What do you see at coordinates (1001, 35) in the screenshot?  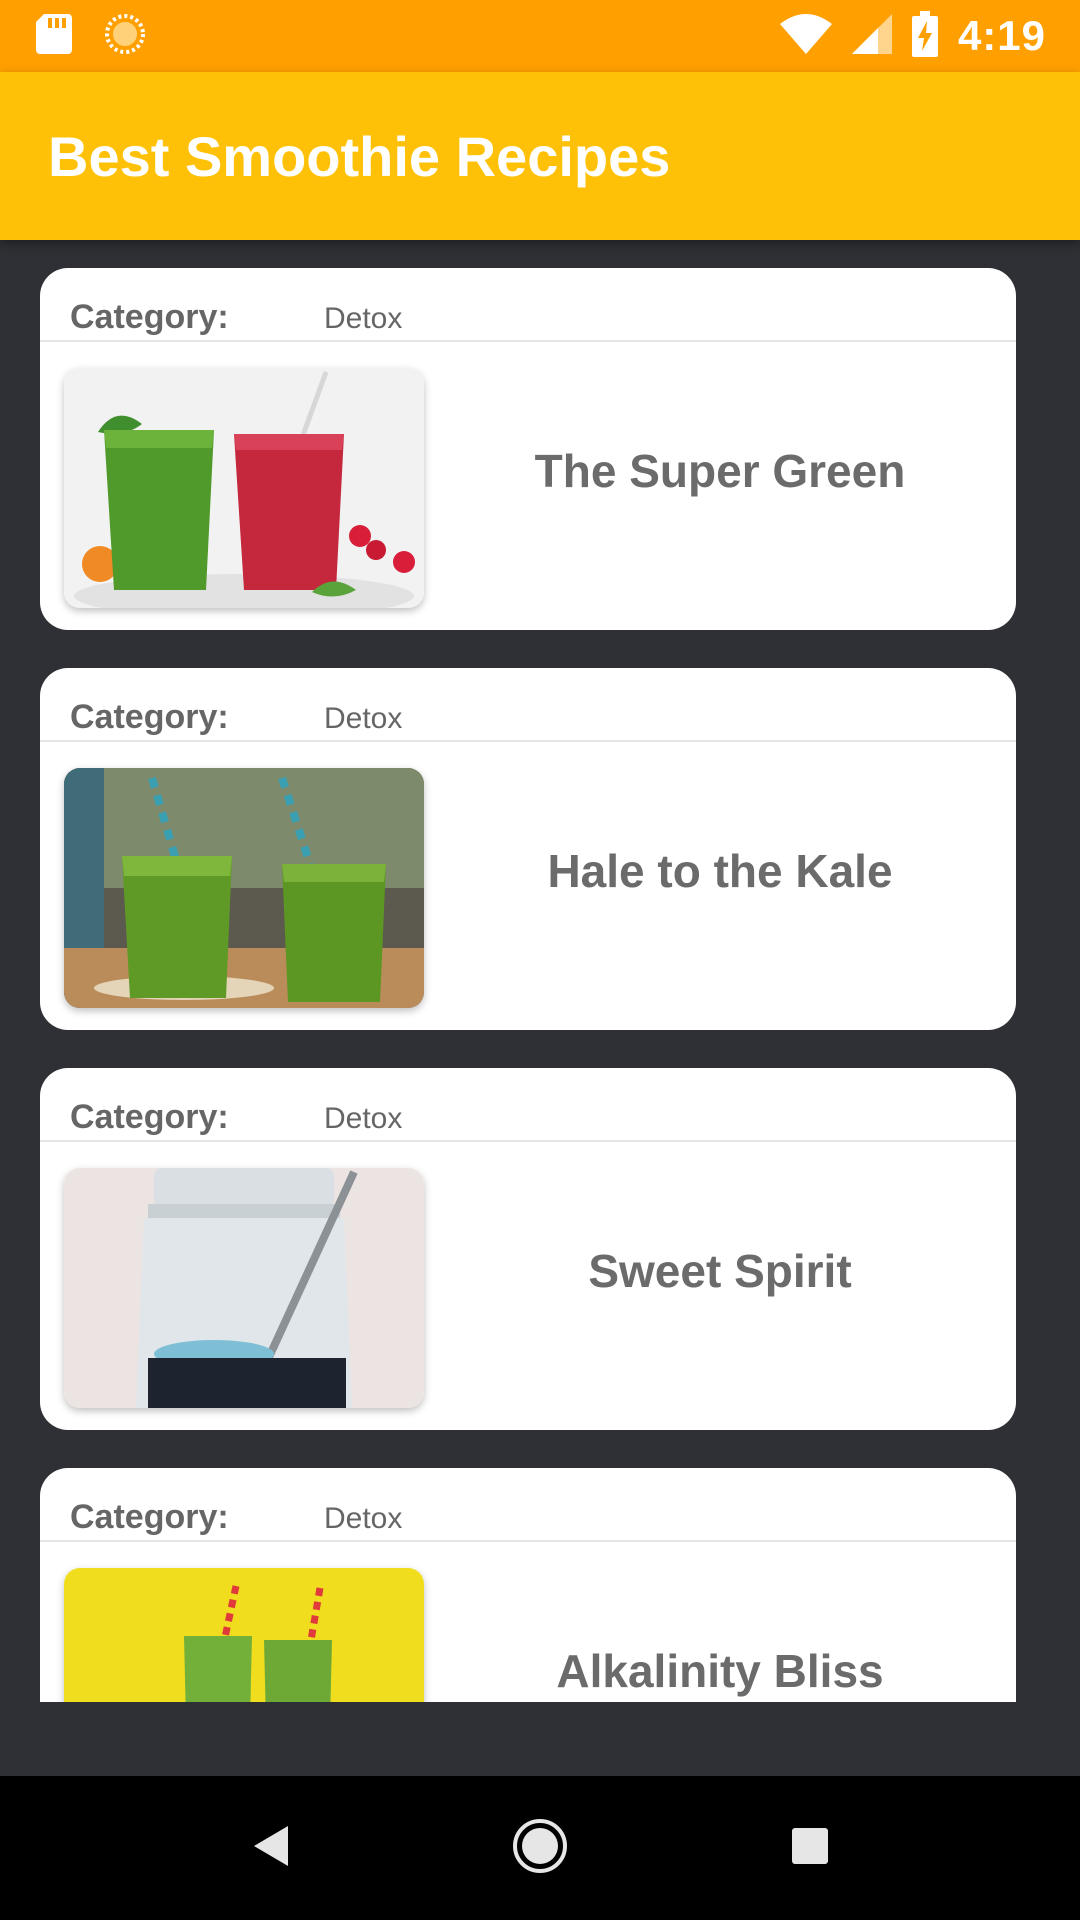 I see `status-time: 4:19` at bounding box center [1001, 35].